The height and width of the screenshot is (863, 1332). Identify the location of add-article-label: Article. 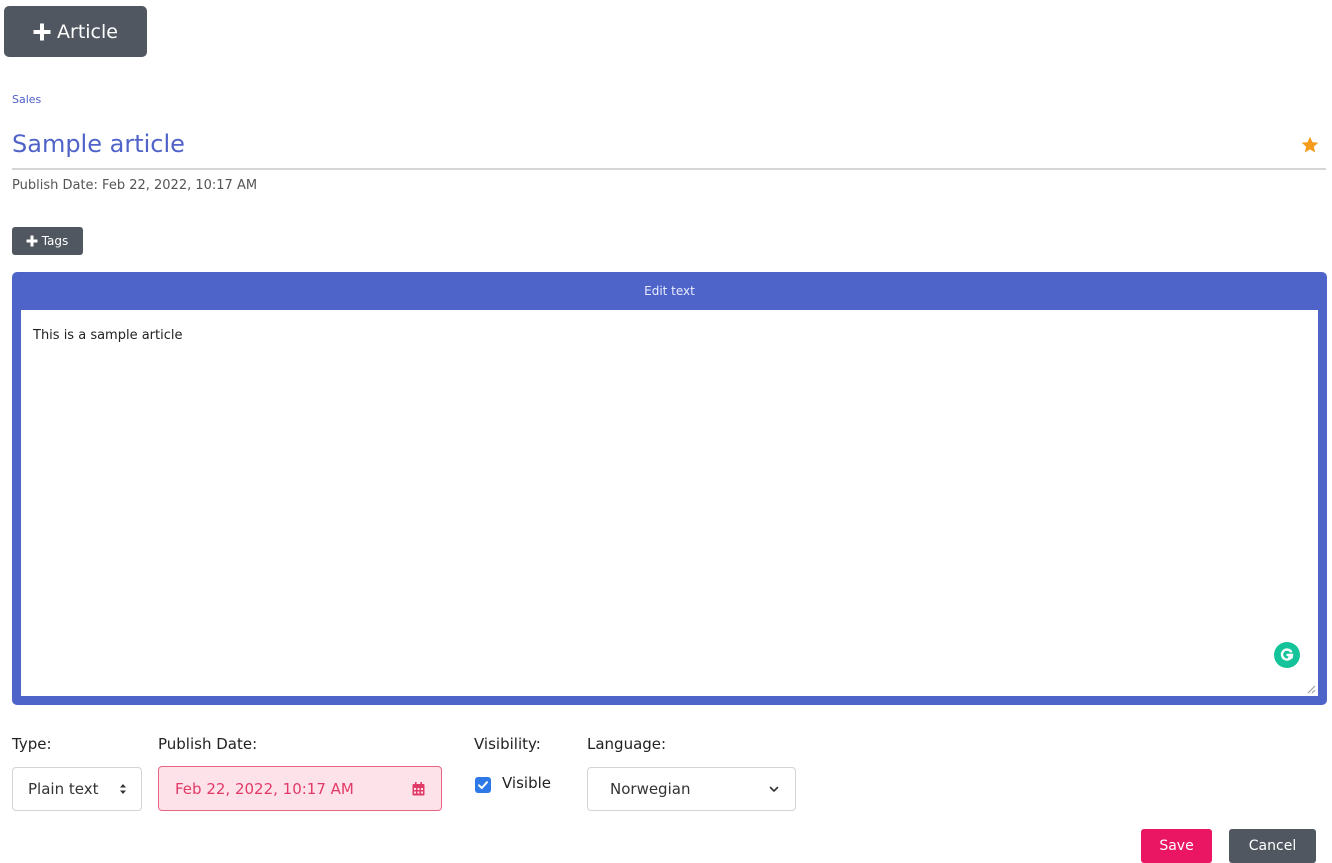
(87, 31).